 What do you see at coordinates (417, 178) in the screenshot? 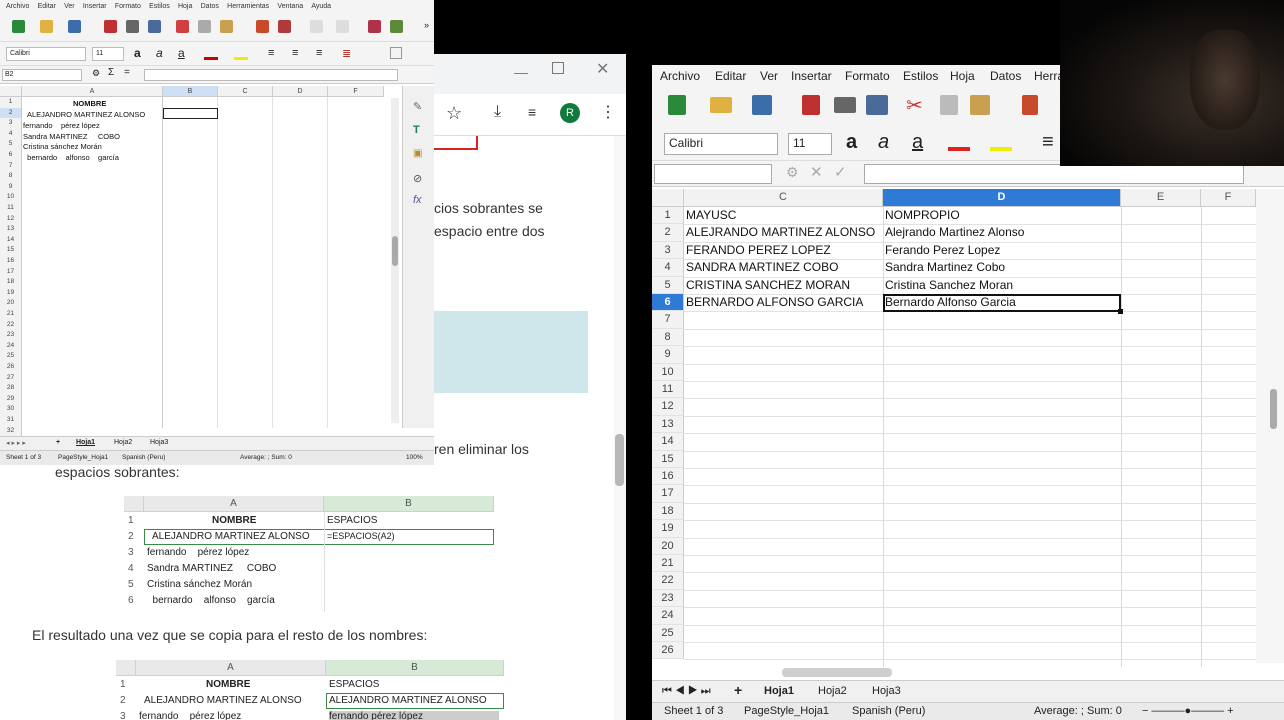
I see `navigator-icon: ⊘` at bounding box center [417, 178].